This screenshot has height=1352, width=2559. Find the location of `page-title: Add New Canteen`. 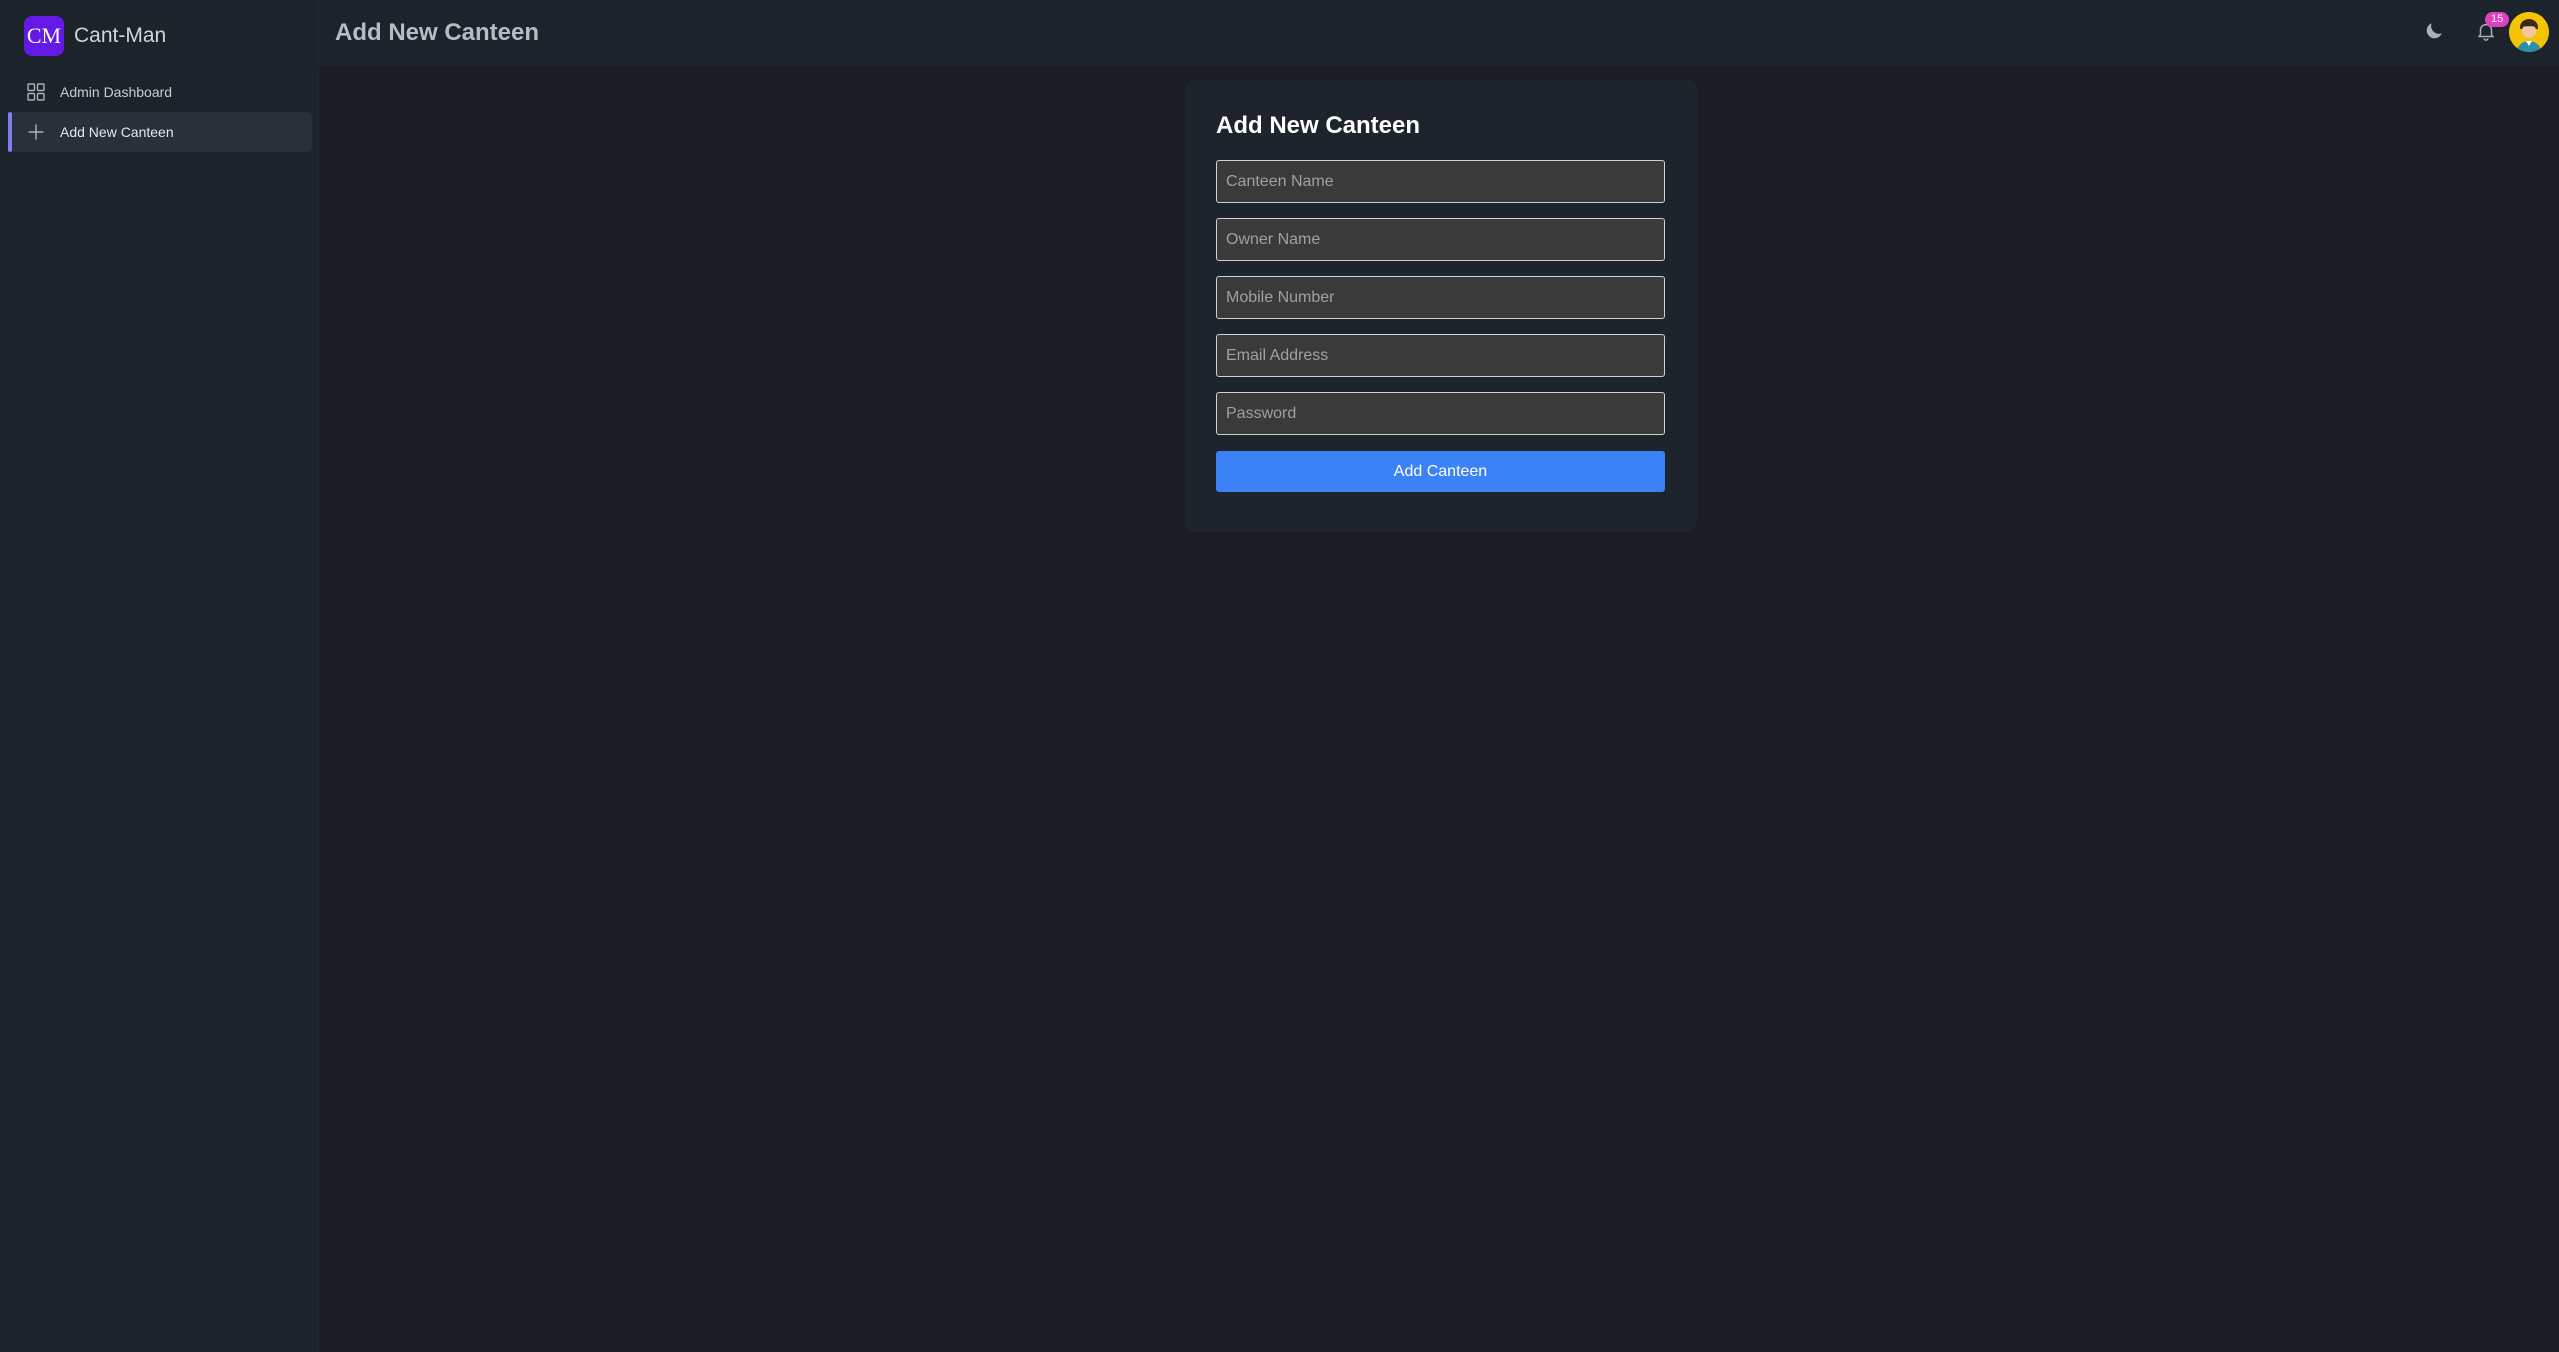

page-title: Add New Canteen is located at coordinates (437, 32).